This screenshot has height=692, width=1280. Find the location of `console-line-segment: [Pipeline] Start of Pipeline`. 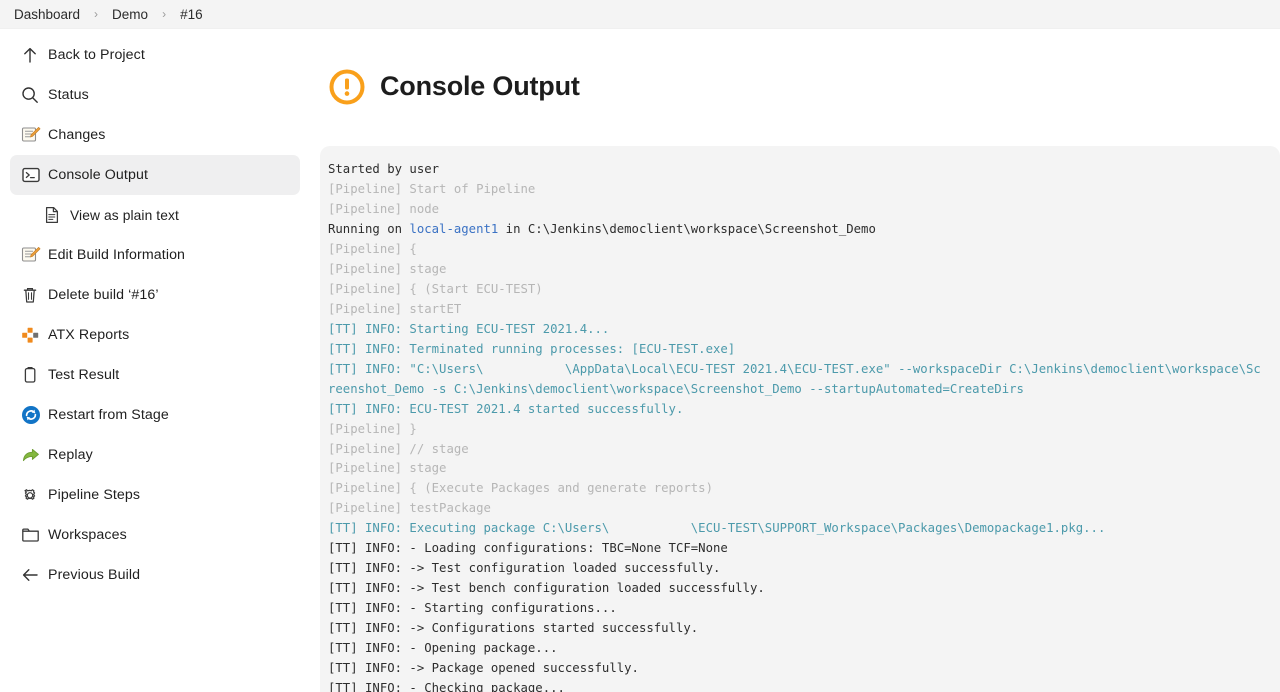

console-line-segment: [Pipeline] Start of Pipeline is located at coordinates (432, 189).